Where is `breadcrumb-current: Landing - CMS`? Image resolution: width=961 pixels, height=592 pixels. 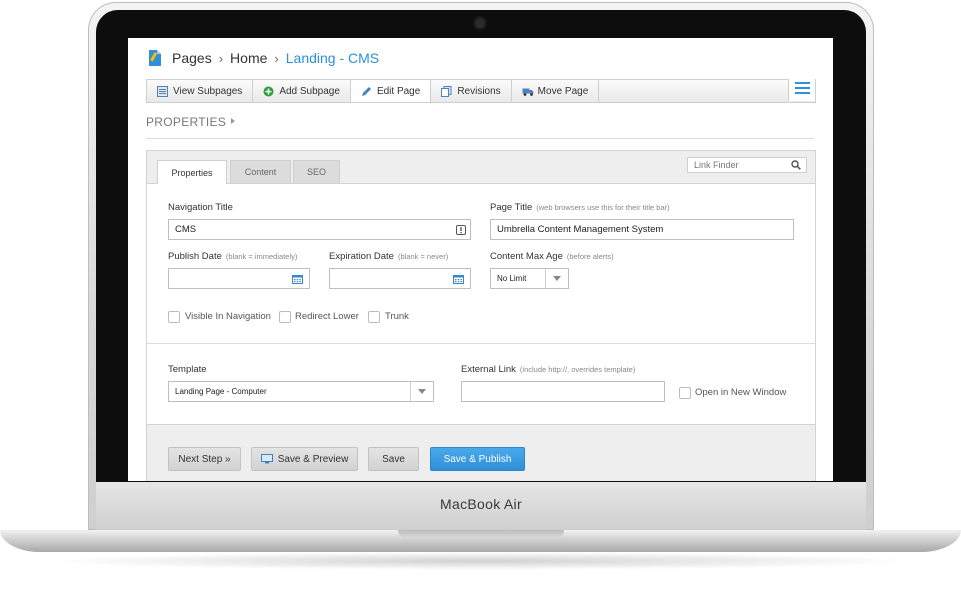 breadcrumb-current: Landing - CMS is located at coordinates (332, 58).